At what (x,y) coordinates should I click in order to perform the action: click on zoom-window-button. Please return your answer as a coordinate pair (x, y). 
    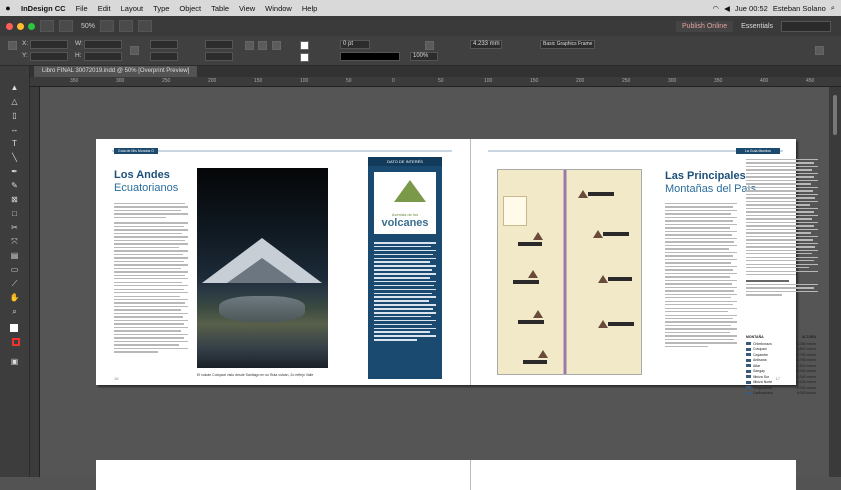
    Looking at the image, I should click on (31, 26).